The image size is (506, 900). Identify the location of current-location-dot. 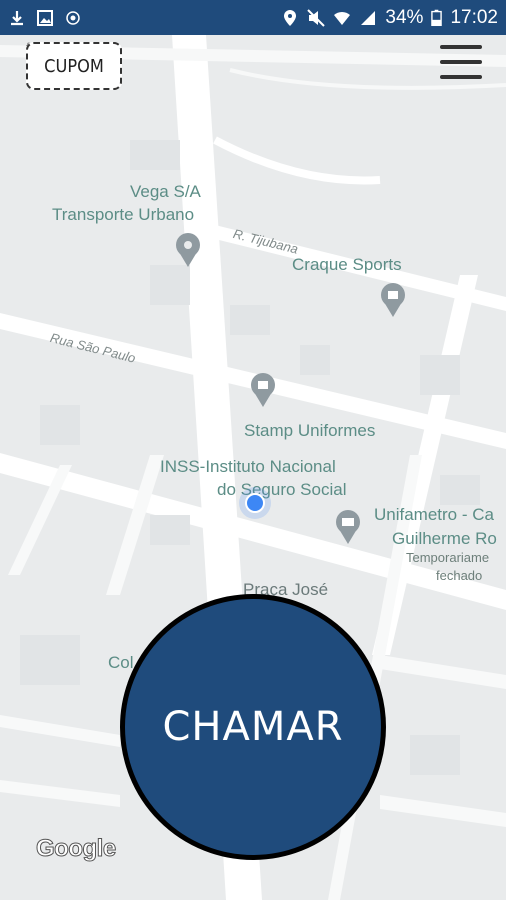
(255, 503).